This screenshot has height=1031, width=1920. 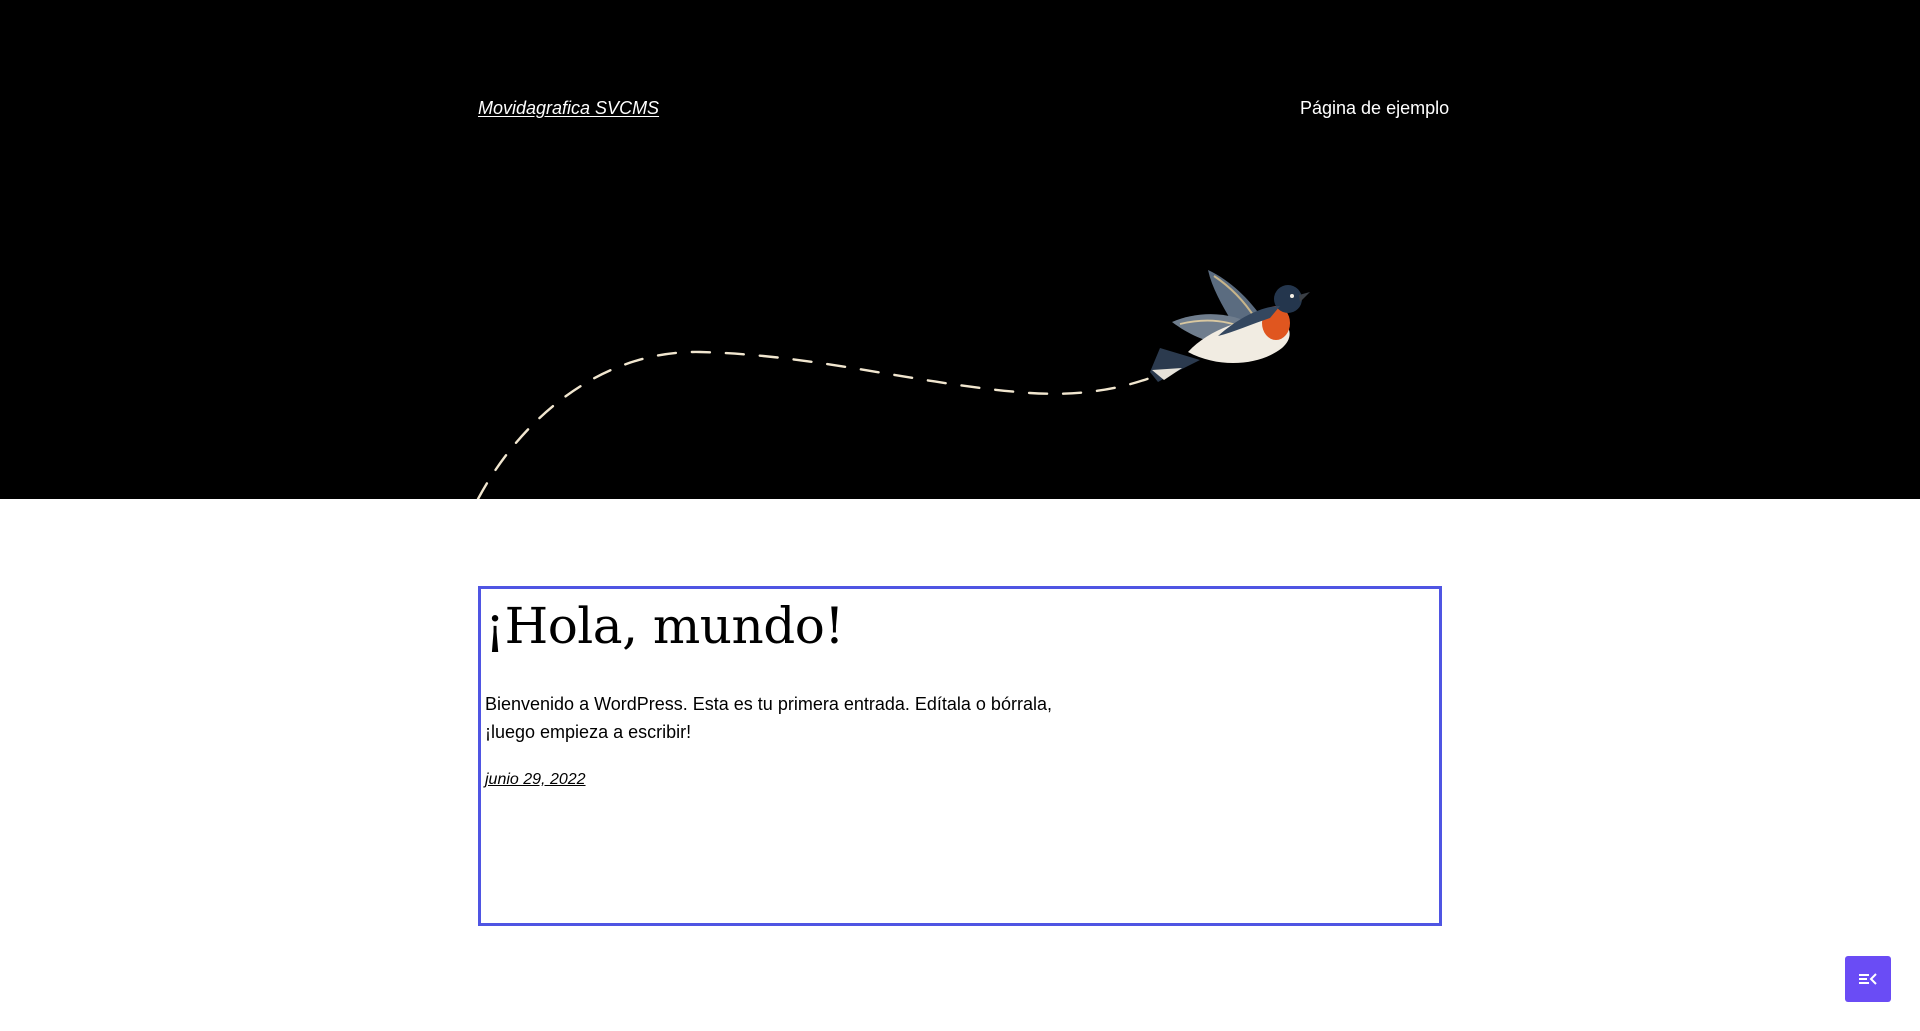 What do you see at coordinates (1374, 108) in the screenshot?
I see `nav-link-sample-page: Página de ejemplo` at bounding box center [1374, 108].